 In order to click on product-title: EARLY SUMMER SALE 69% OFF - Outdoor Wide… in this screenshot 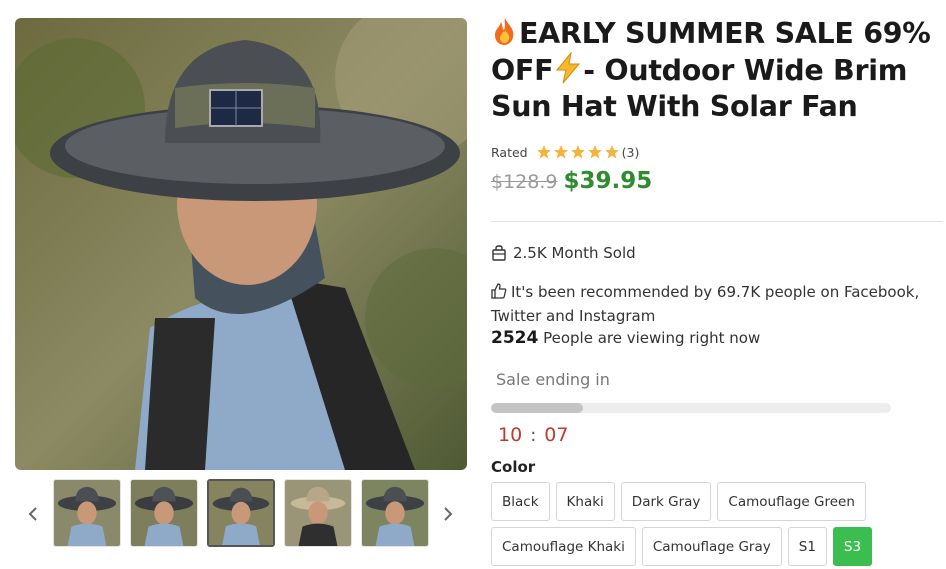, I will do `click(717, 70)`.